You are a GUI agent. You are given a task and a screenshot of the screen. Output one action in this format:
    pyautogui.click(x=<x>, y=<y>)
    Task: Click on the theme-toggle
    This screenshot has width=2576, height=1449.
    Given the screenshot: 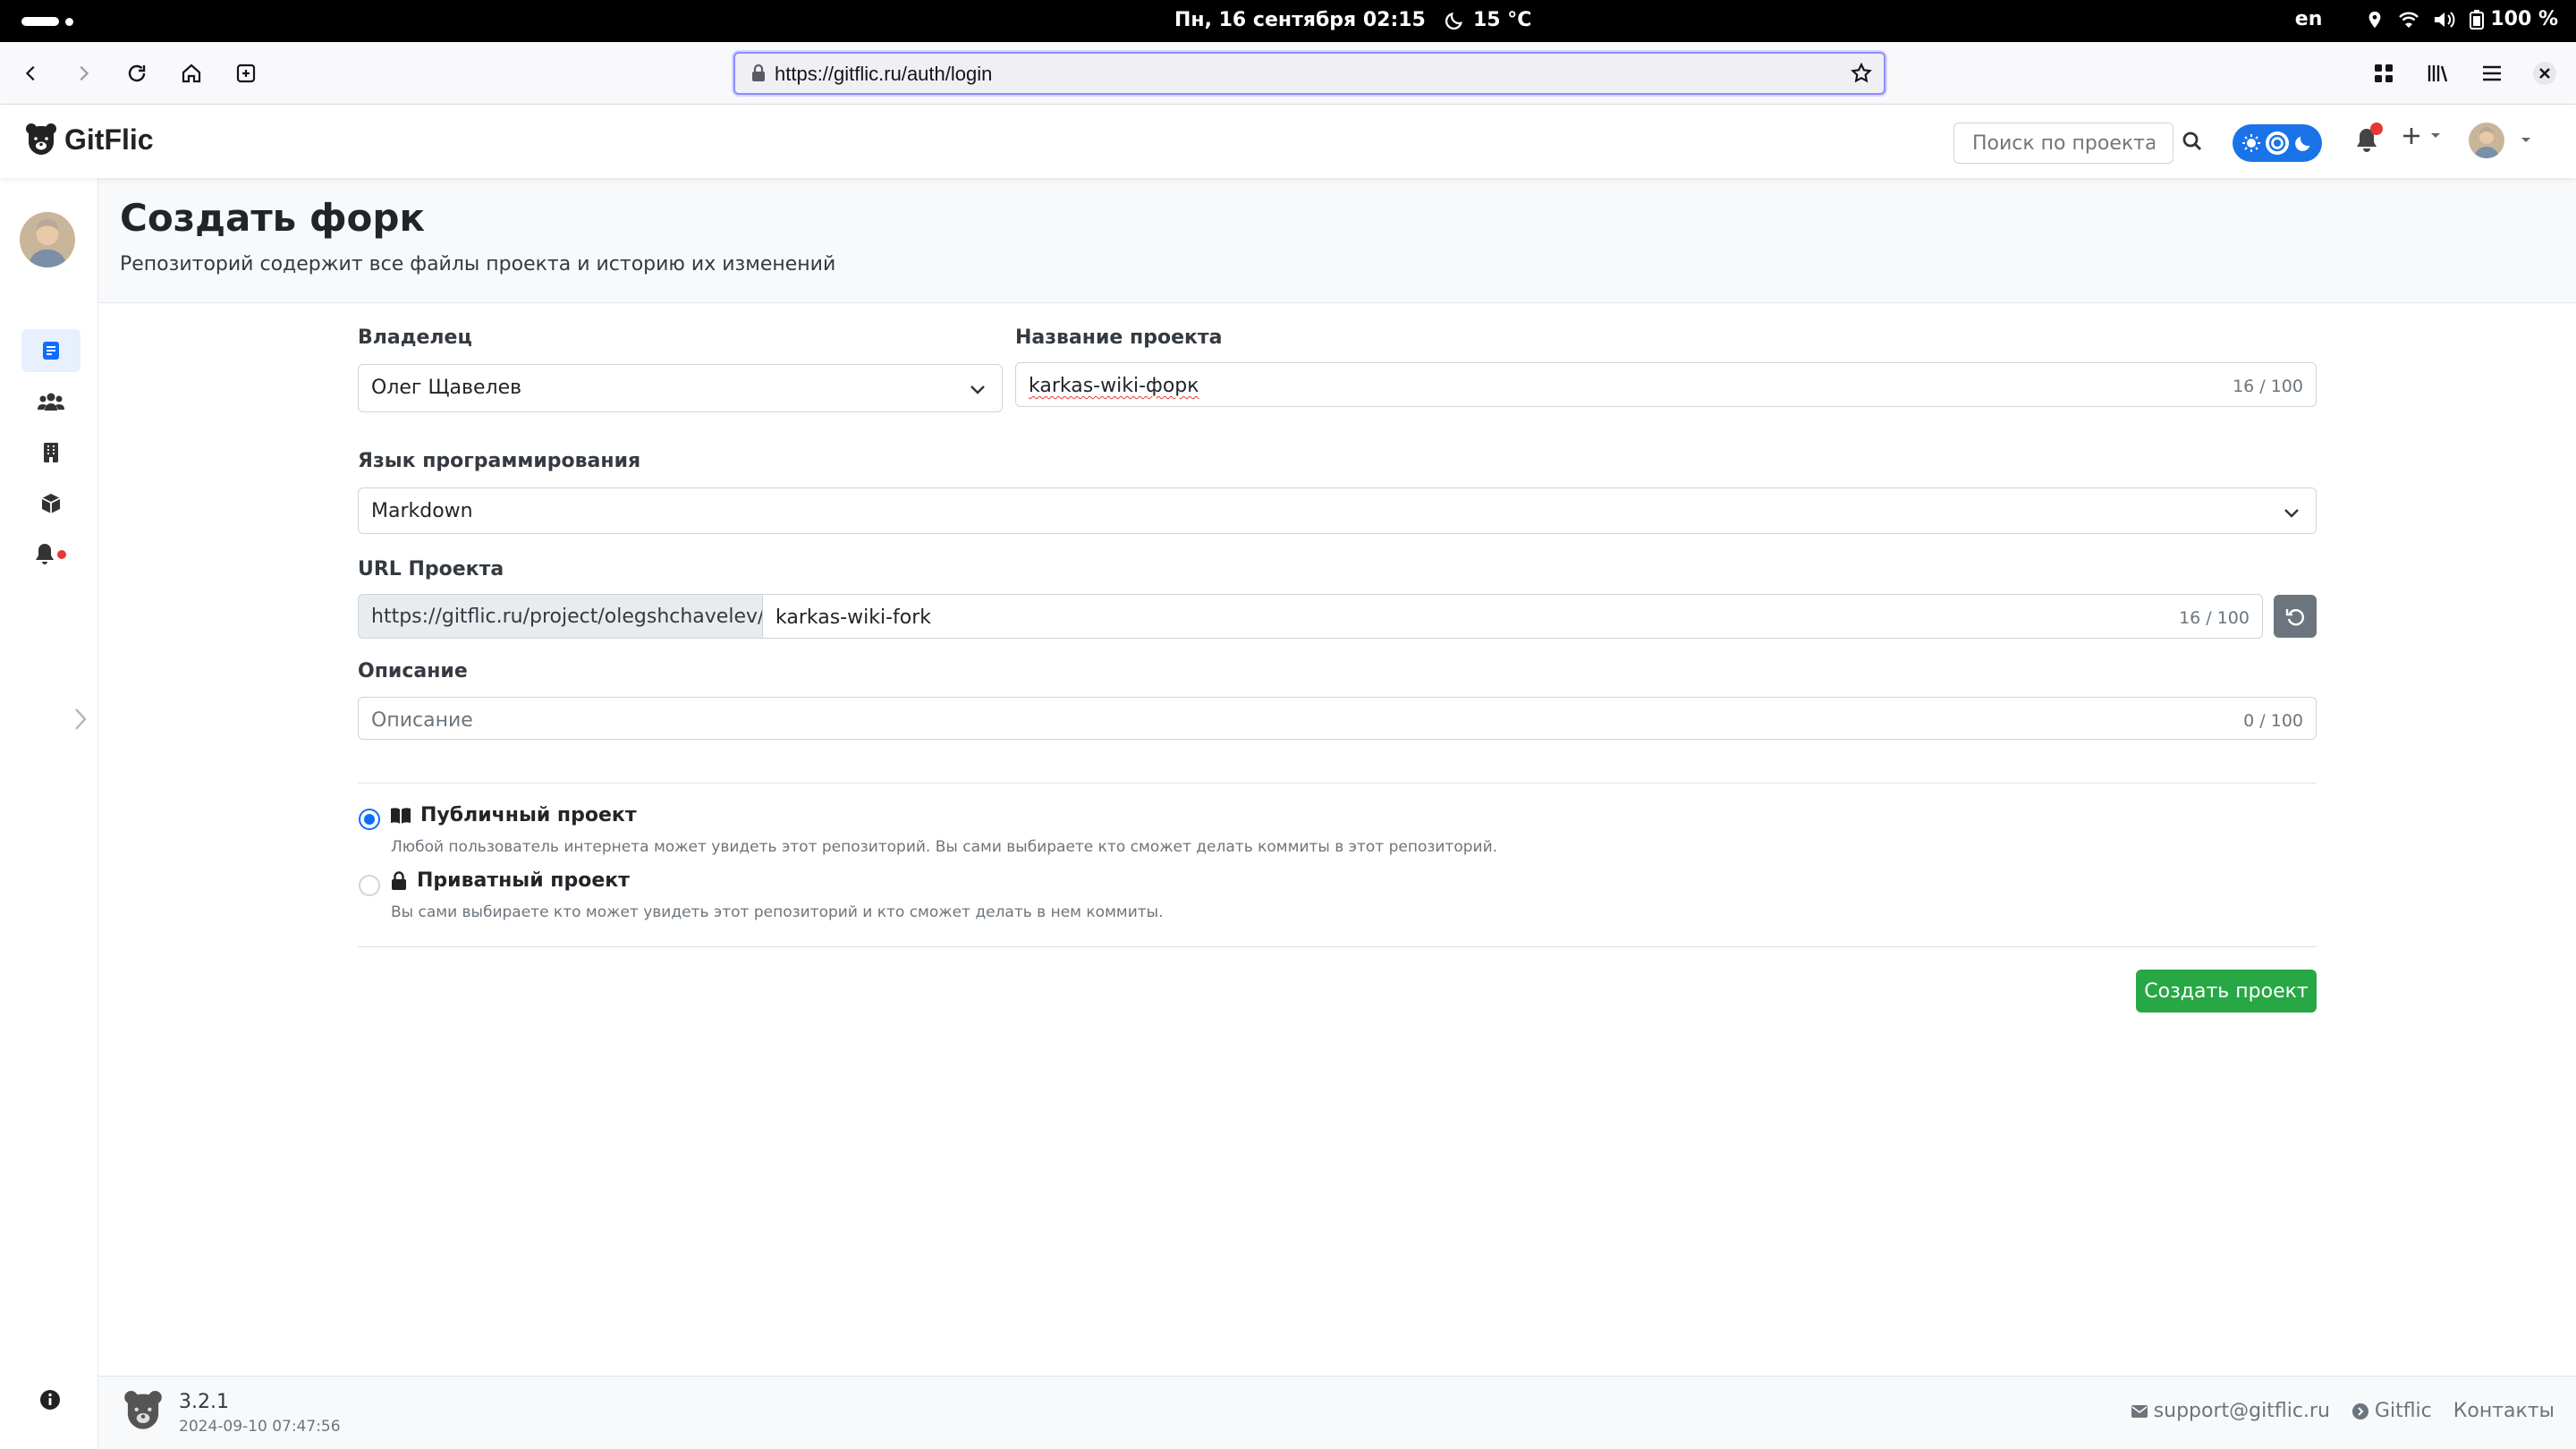 What is the action you would take?
    pyautogui.click(x=2277, y=143)
    